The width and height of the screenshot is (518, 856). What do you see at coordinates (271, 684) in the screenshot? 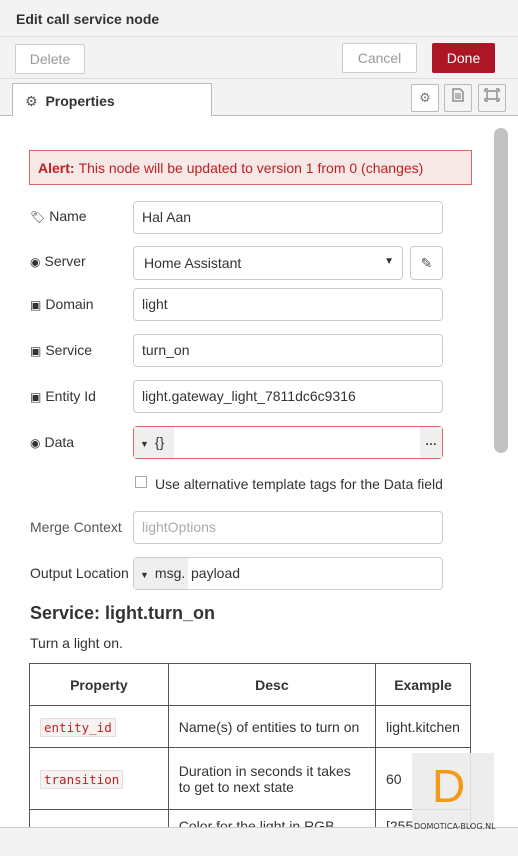
I see `header-desc: Desc` at bounding box center [271, 684].